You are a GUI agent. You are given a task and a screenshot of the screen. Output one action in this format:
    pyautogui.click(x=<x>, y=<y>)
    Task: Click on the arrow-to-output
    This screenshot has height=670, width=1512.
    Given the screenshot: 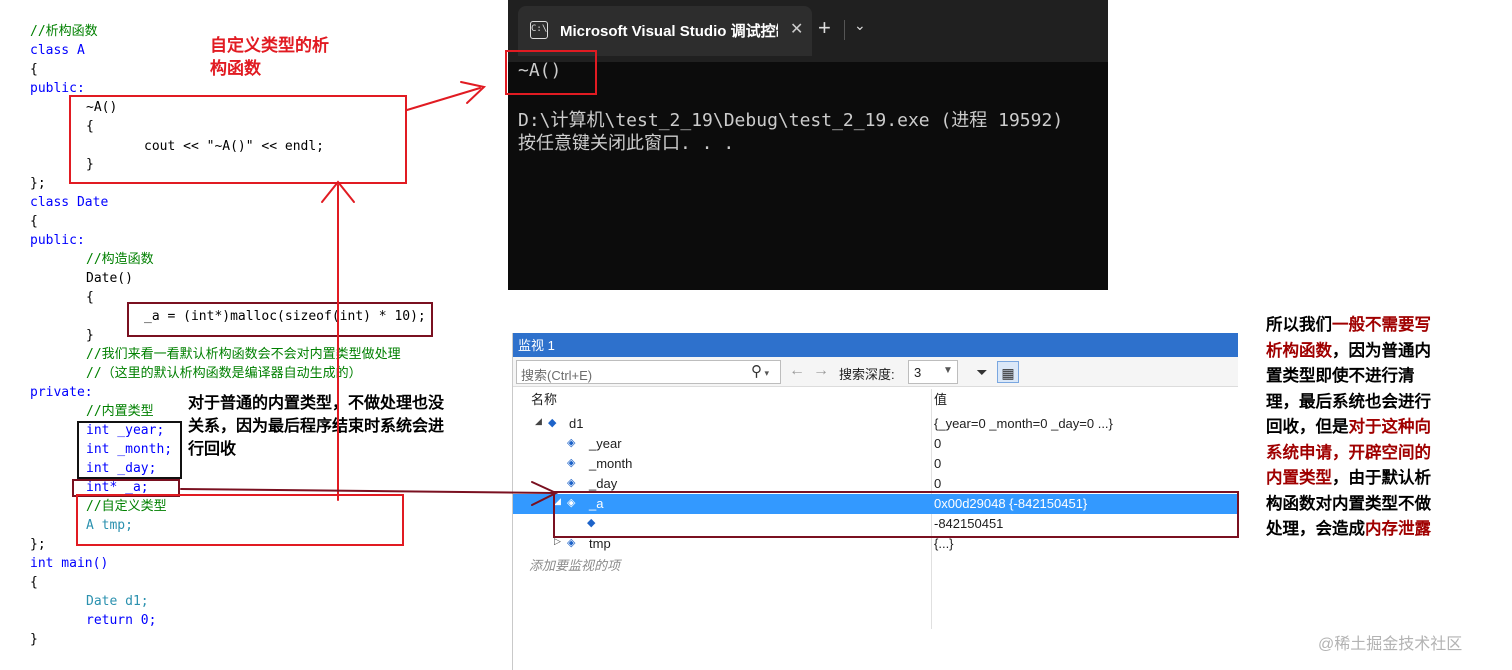 What is the action you would take?
    pyautogui.click(x=443, y=99)
    